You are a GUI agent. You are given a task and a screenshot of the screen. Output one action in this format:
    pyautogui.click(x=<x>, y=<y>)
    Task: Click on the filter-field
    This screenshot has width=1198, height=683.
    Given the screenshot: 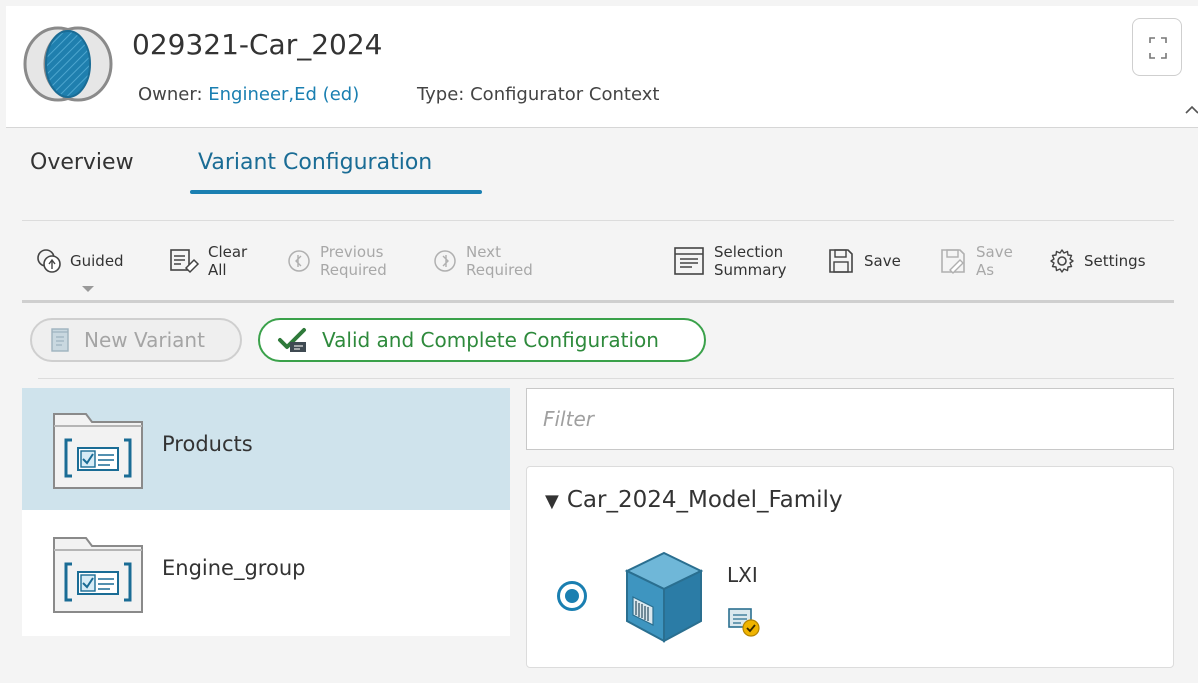 What is the action you would take?
    pyautogui.click(x=850, y=419)
    